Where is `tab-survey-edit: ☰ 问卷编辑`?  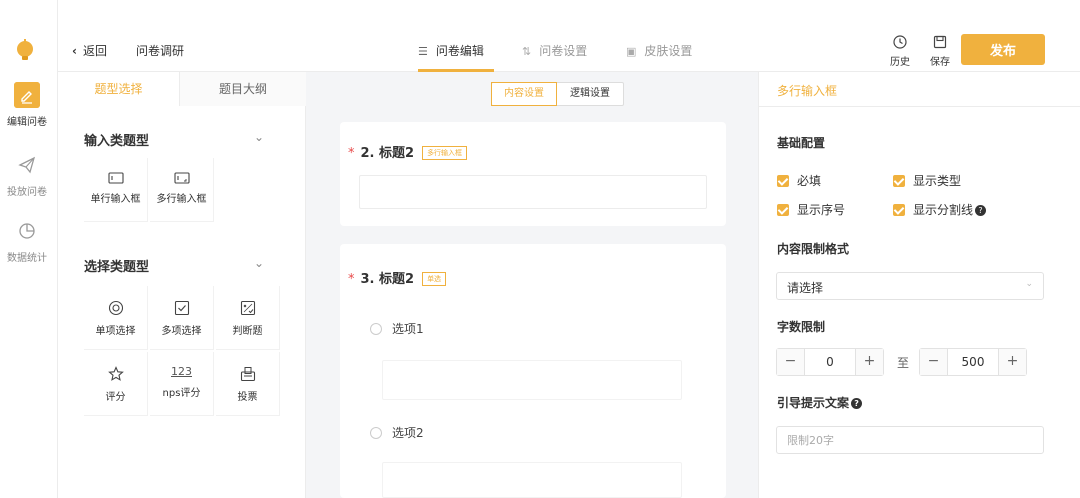 tab-survey-edit: ☰ 问卷编辑 is located at coordinates (451, 50).